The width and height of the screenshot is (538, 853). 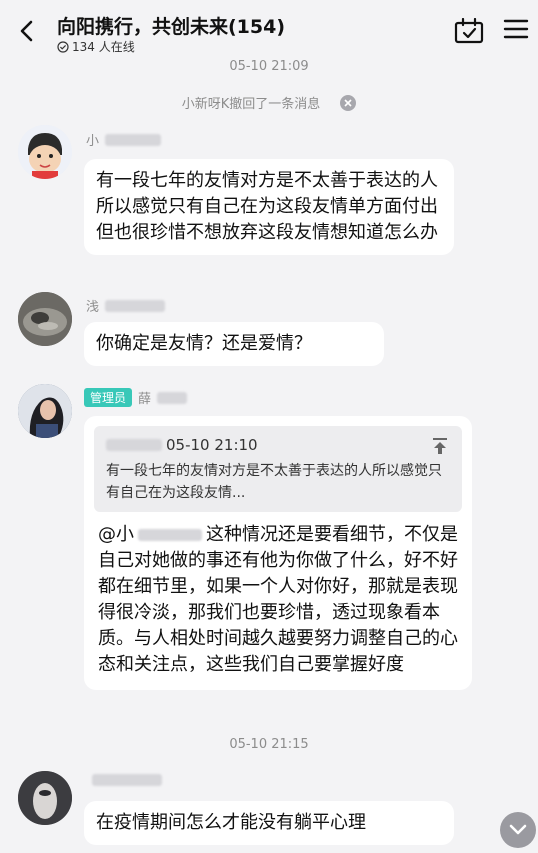 What do you see at coordinates (93, 141) in the screenshot?
I see `sender-name-text: 小` at bounding box center [93, 141].